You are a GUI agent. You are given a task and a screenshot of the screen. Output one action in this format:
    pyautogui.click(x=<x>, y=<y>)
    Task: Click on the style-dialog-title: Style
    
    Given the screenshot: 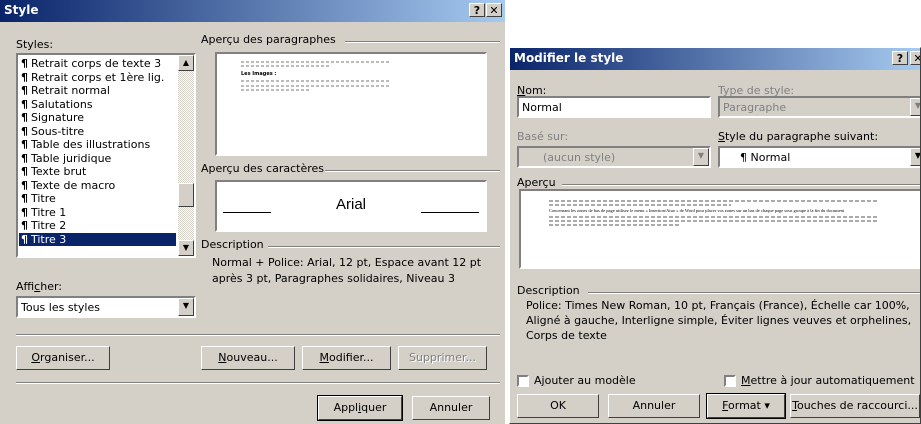 What is the action you would take?
    pyautogui.click(x=21, y=10)
    